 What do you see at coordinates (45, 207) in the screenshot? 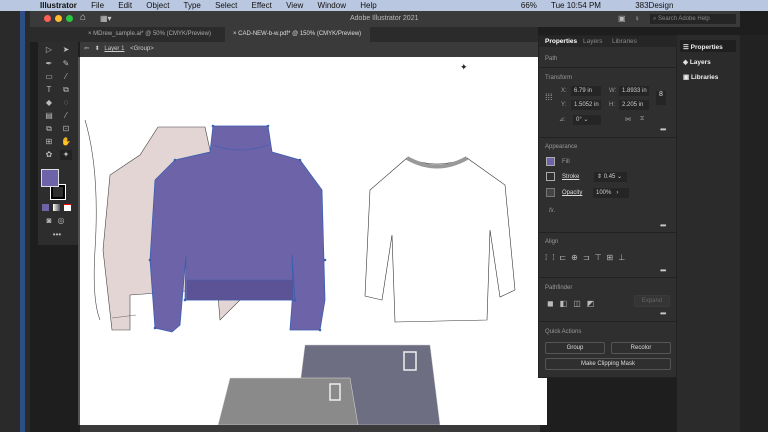
I see `color-mode-icon` at bounding box center [45, 207].